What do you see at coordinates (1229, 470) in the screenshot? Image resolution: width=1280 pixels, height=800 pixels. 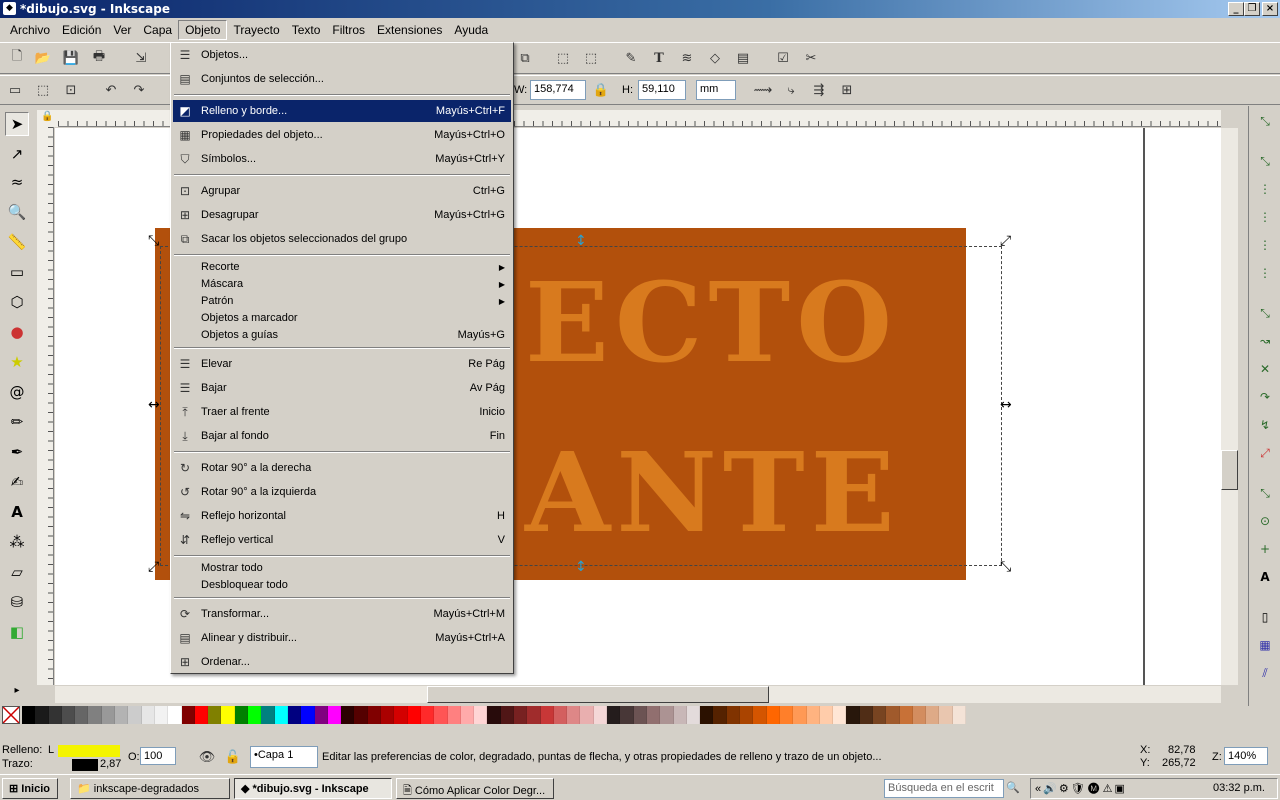 I see `vertical-scroll-thumb` at bounding box center [1229, 470].